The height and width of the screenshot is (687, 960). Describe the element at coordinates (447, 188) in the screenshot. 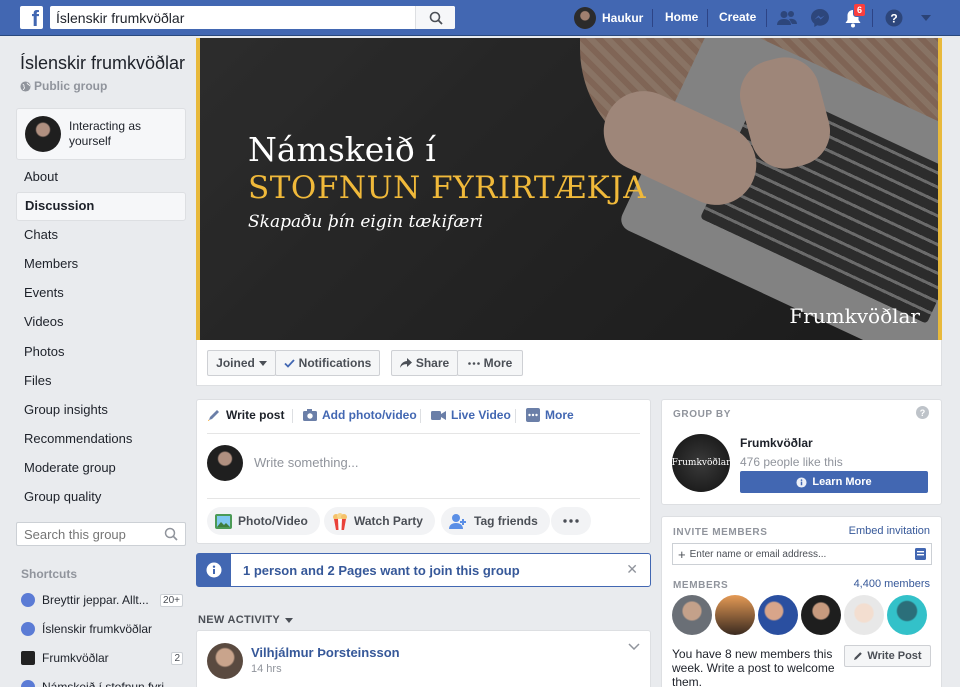

I see `cover-title-line2: STOFNUN FYRIRTÆKJA` at that location.